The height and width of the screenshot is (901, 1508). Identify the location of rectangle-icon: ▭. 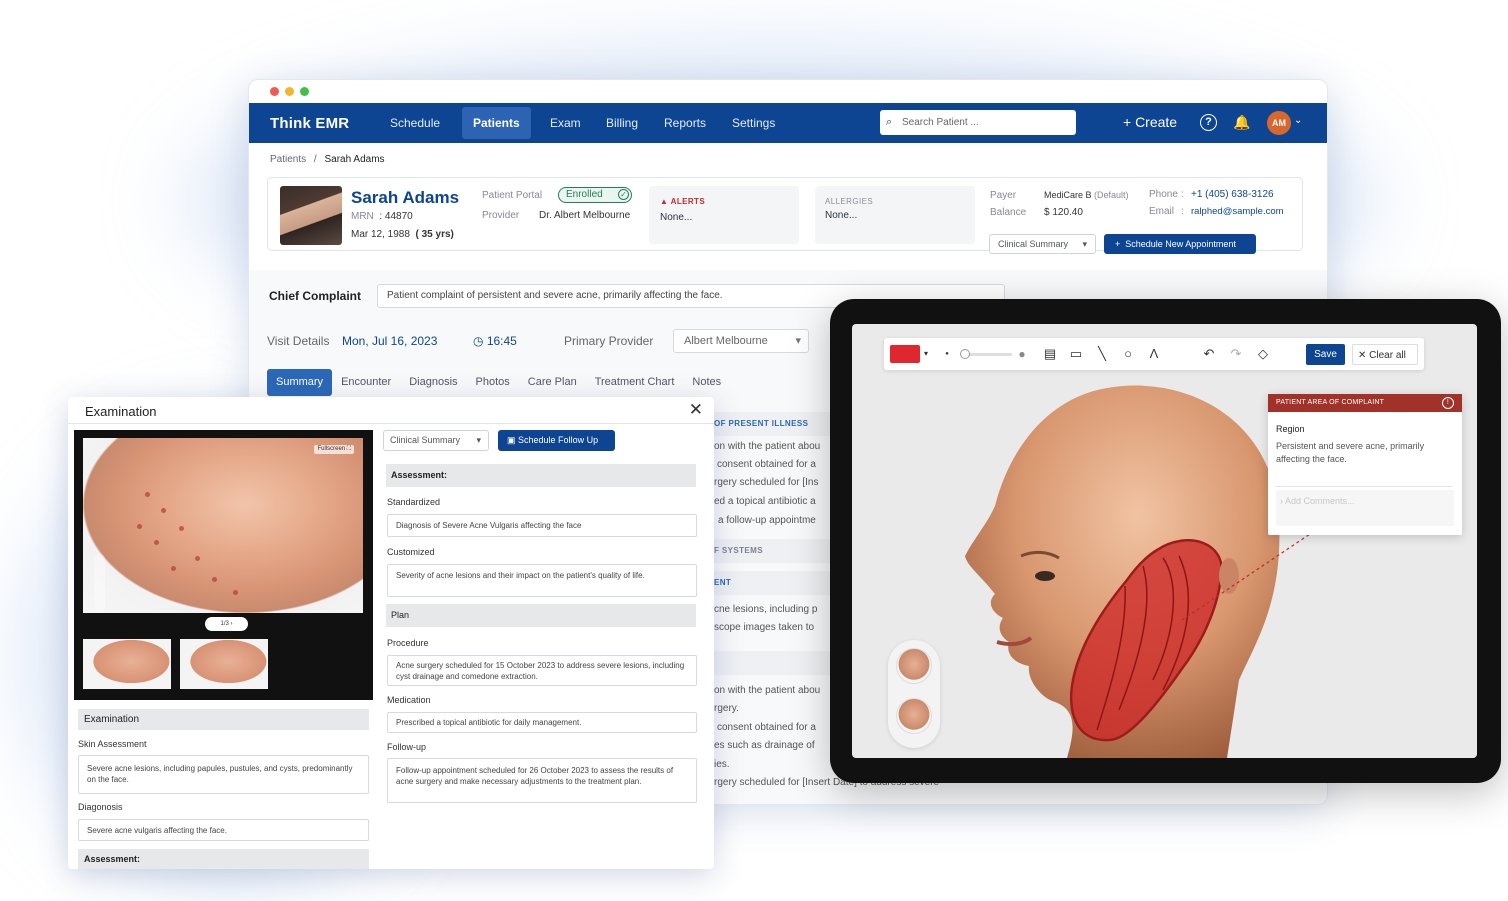
(1076, 354).